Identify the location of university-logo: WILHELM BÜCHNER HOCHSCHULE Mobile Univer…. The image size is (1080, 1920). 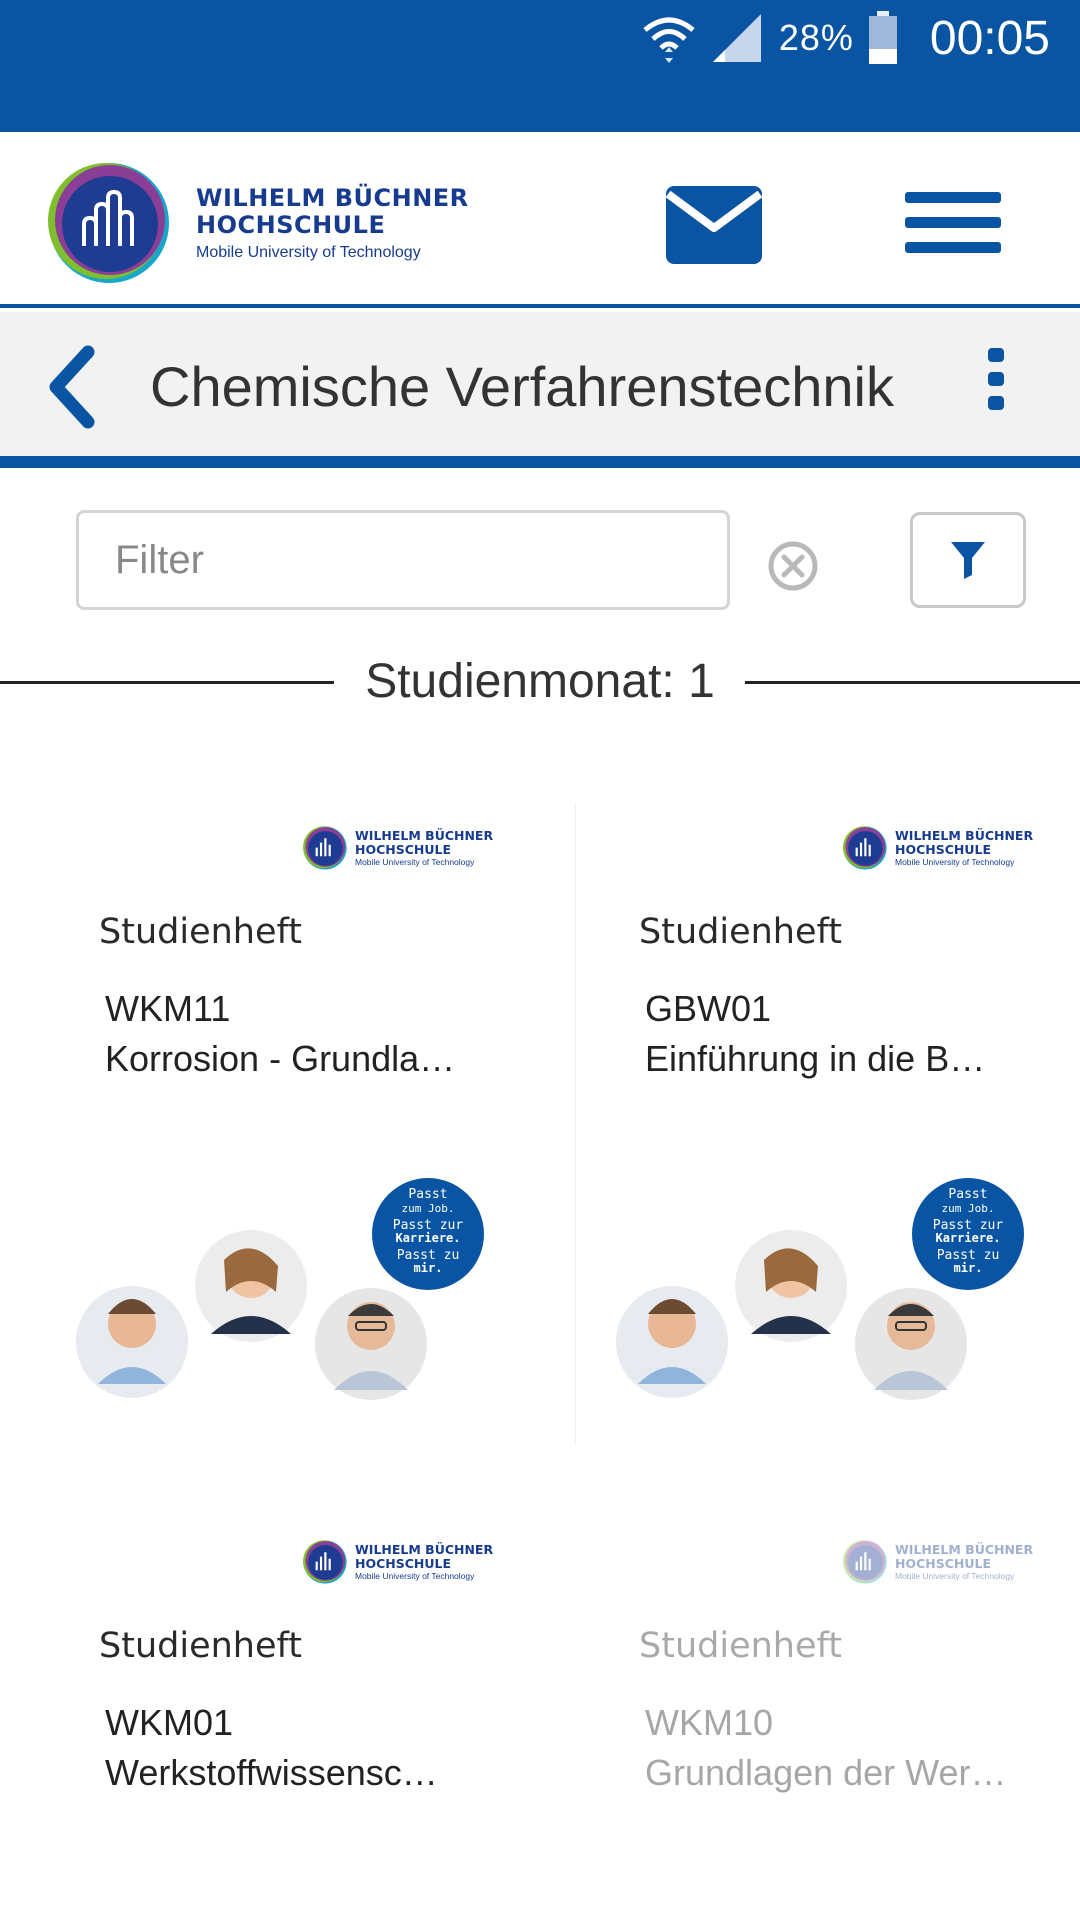
(258, 223).